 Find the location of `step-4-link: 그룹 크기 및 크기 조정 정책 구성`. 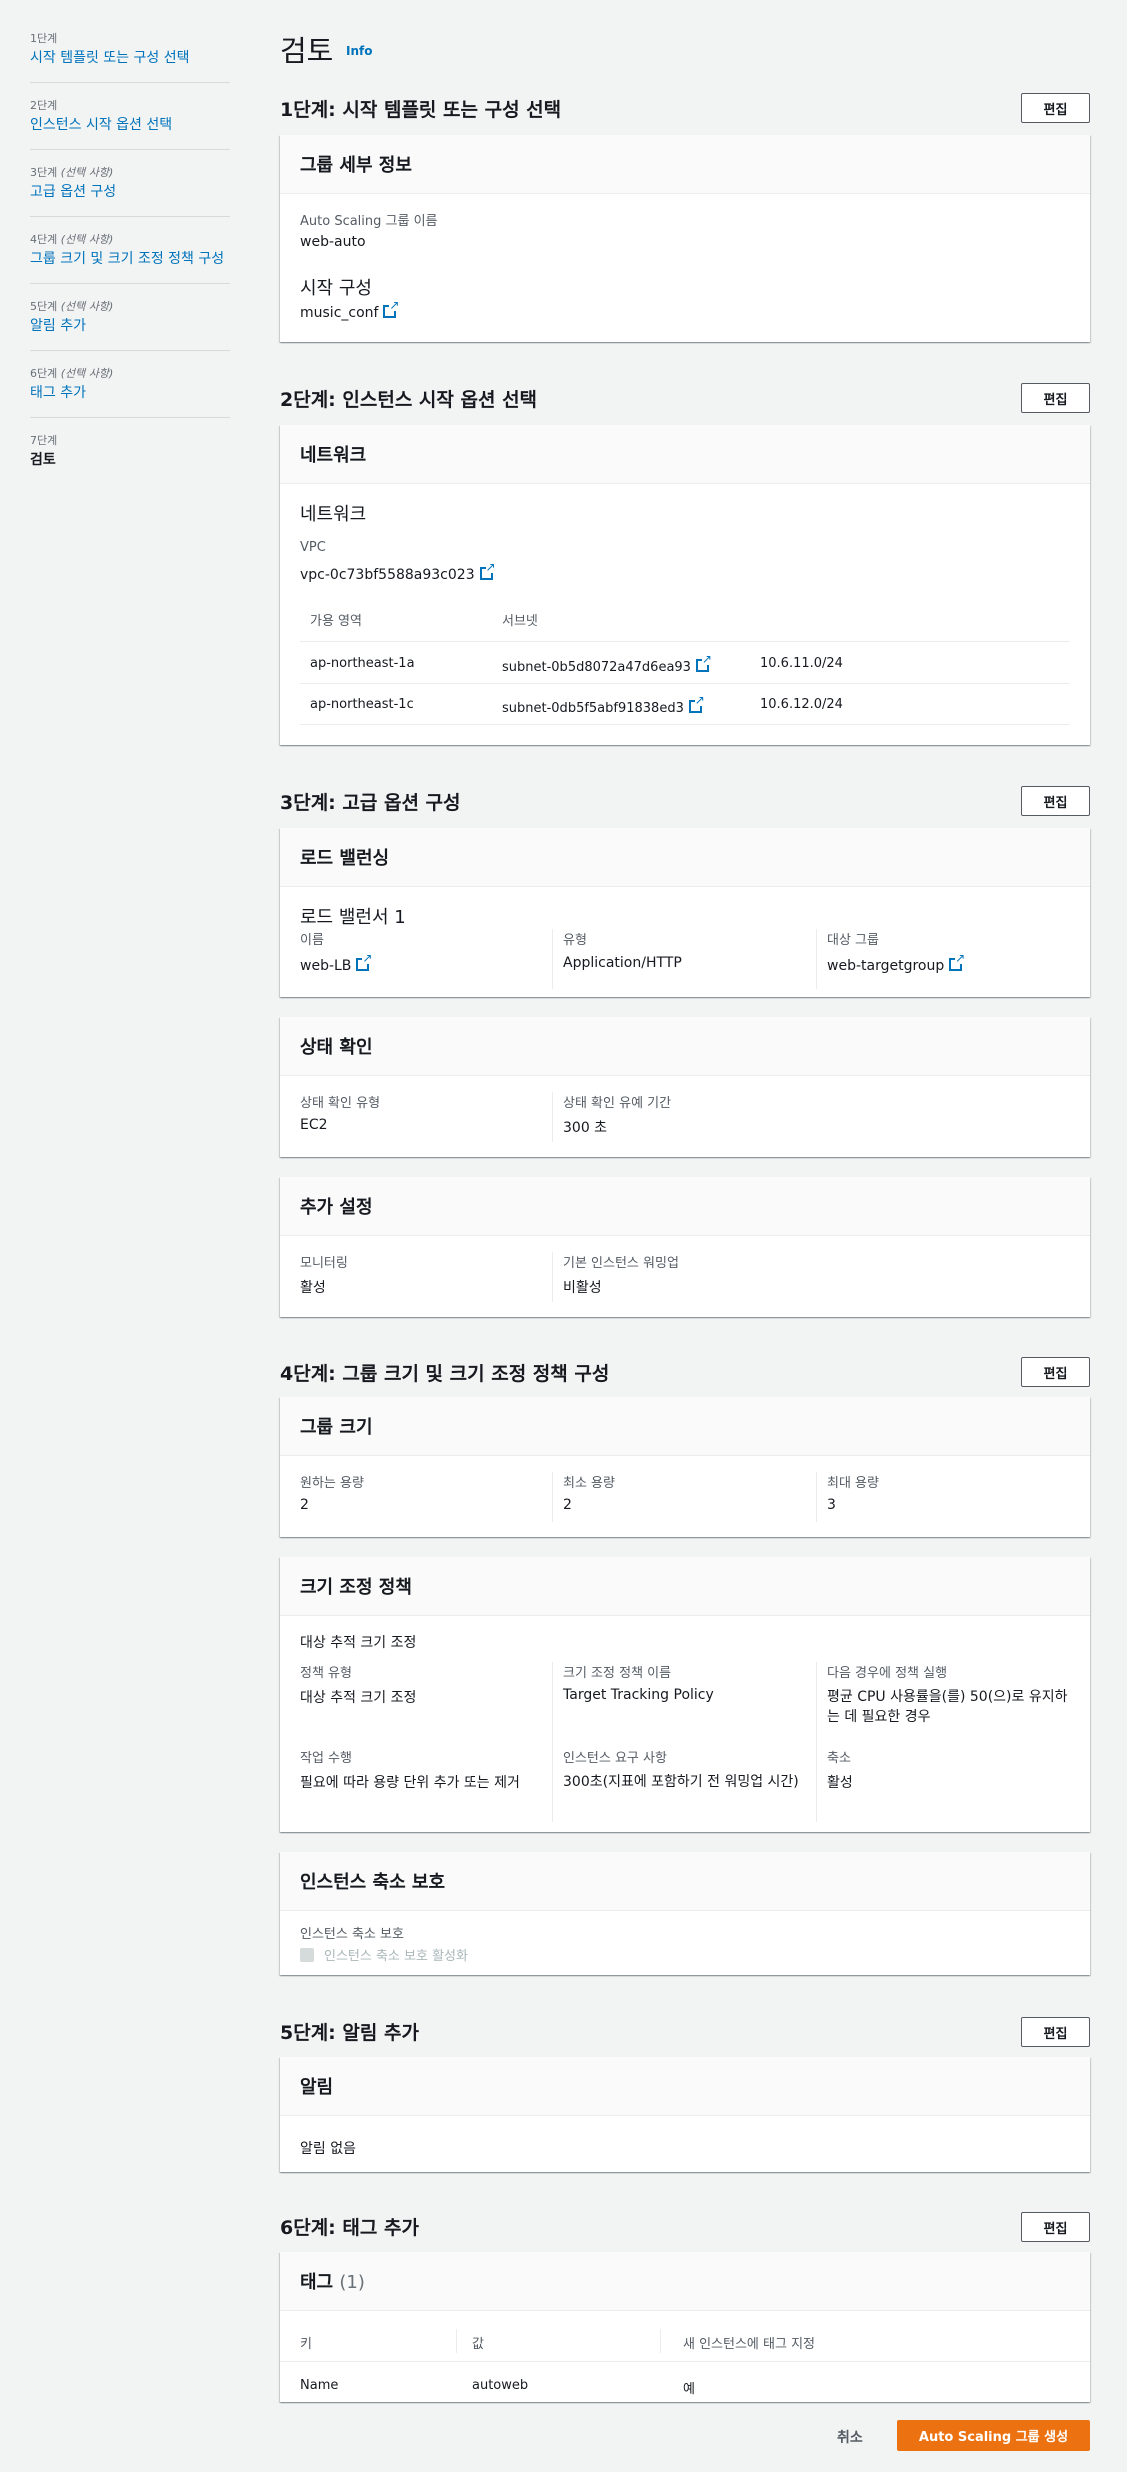

step-4-link: 그룹 크기 및 크기 조정 정책 구성 is located at coordinates (130, 259).